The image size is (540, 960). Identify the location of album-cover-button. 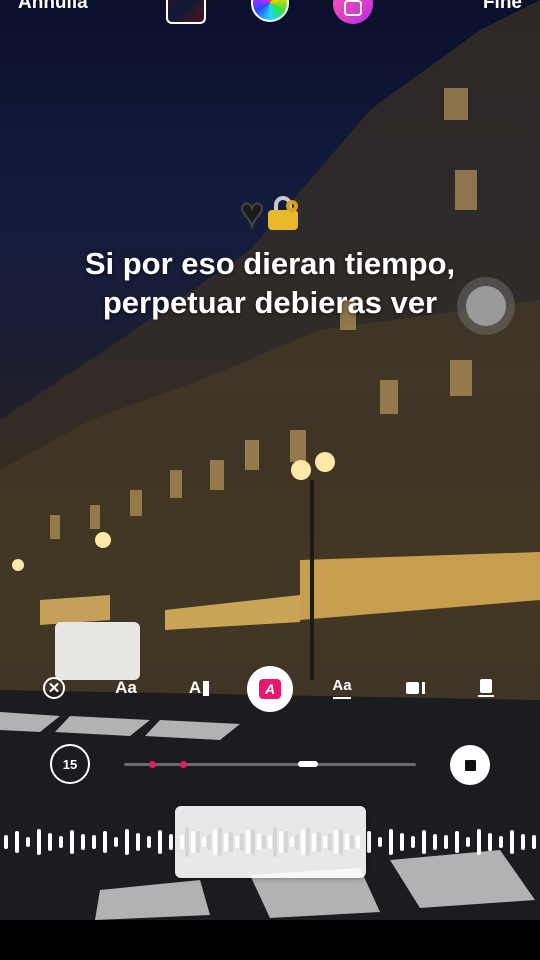
(186, 12).